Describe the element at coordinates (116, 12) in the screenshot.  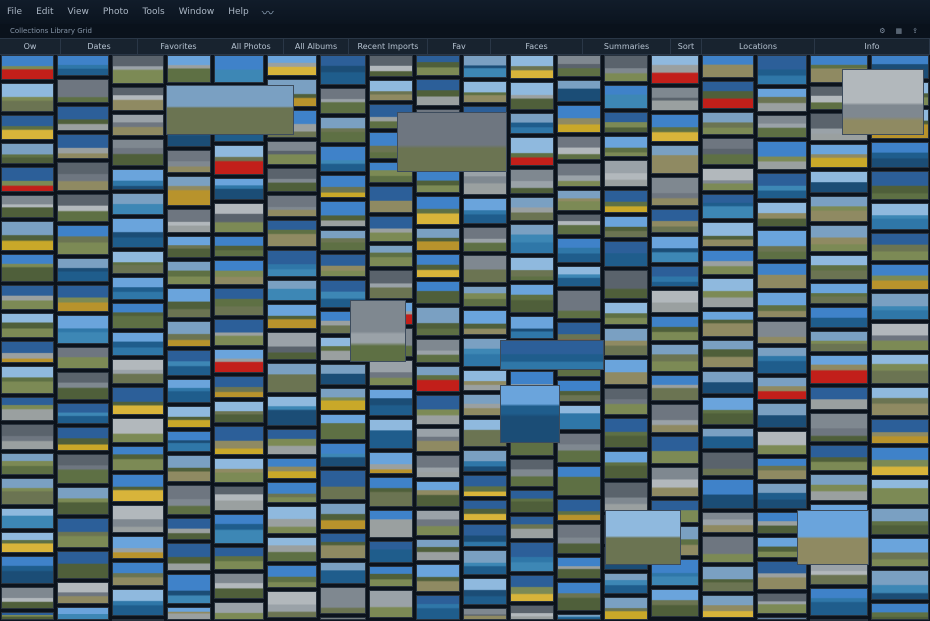
I see `menu-item-photo: Photo` at that location.